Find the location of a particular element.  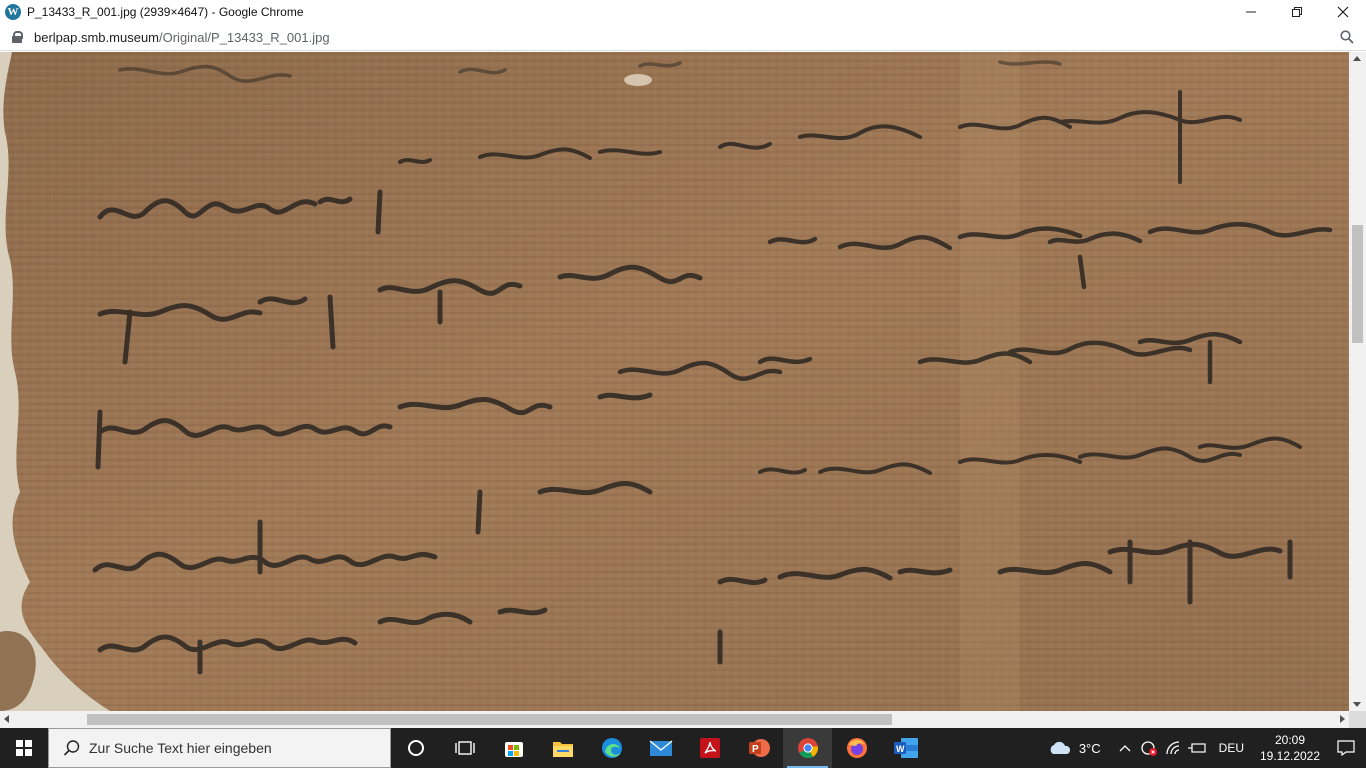

input-language: DEU is located at coordinates (1231, 748).